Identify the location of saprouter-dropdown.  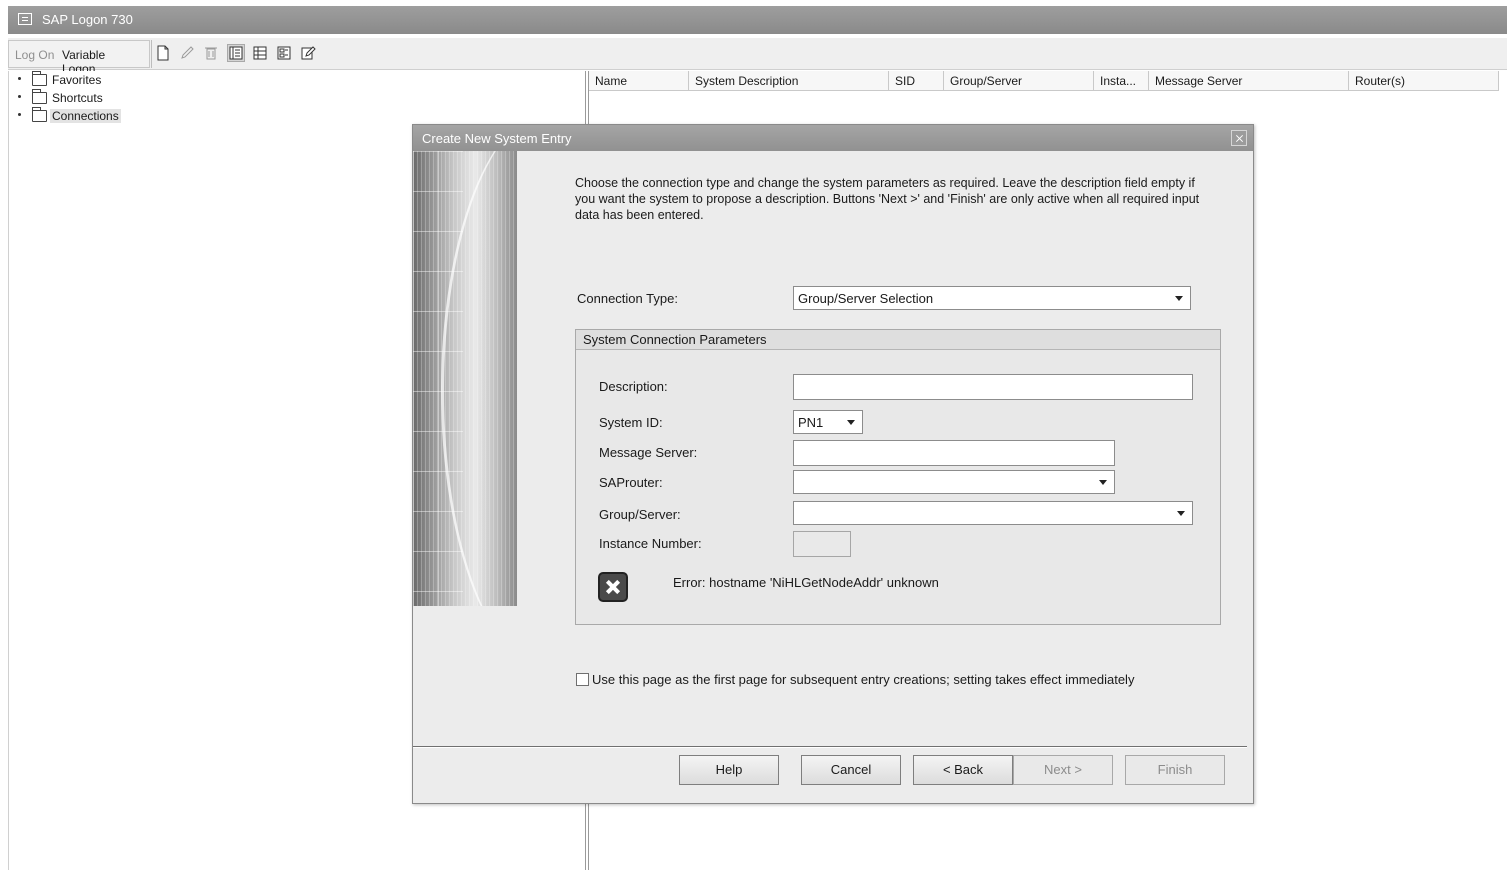
(954, 482).